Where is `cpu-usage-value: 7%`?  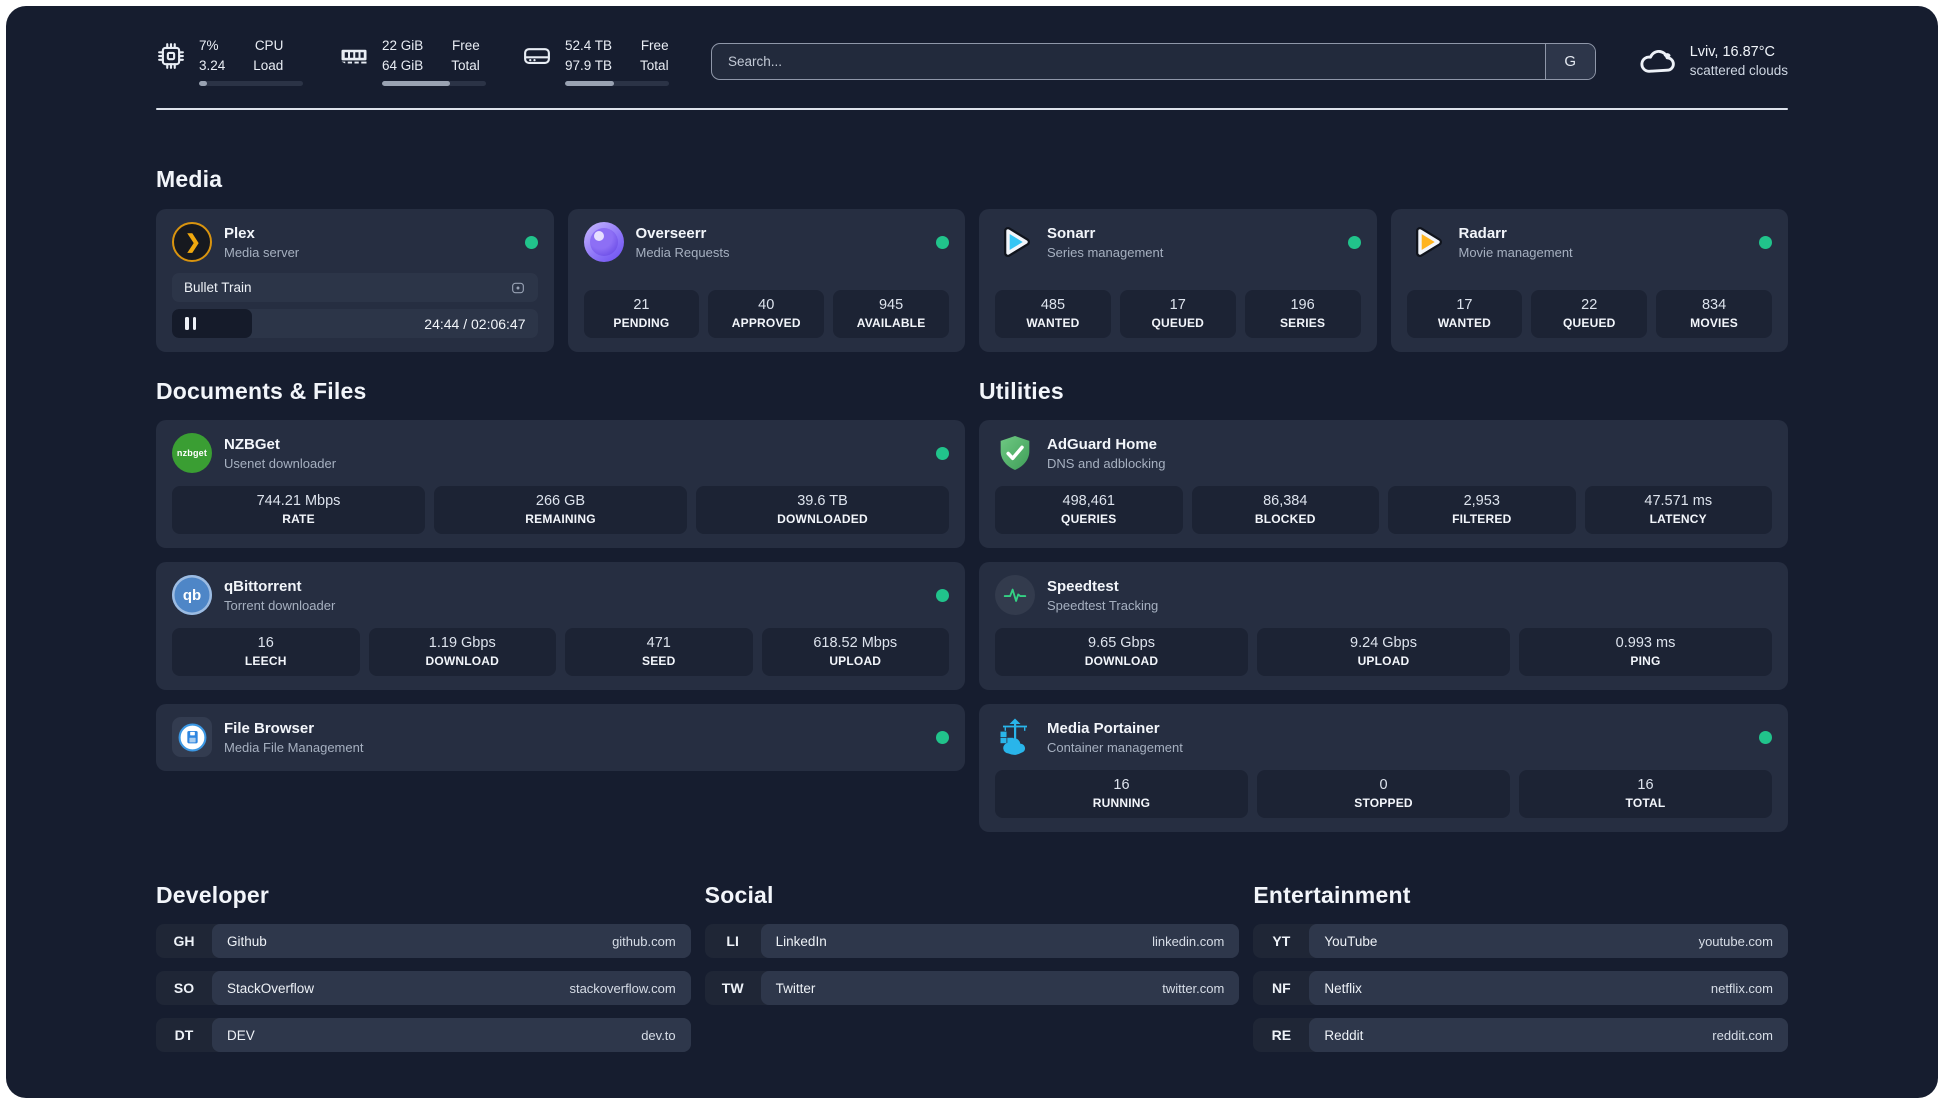
cpu-usage-value: 7% is located at coordinates (209, 45).